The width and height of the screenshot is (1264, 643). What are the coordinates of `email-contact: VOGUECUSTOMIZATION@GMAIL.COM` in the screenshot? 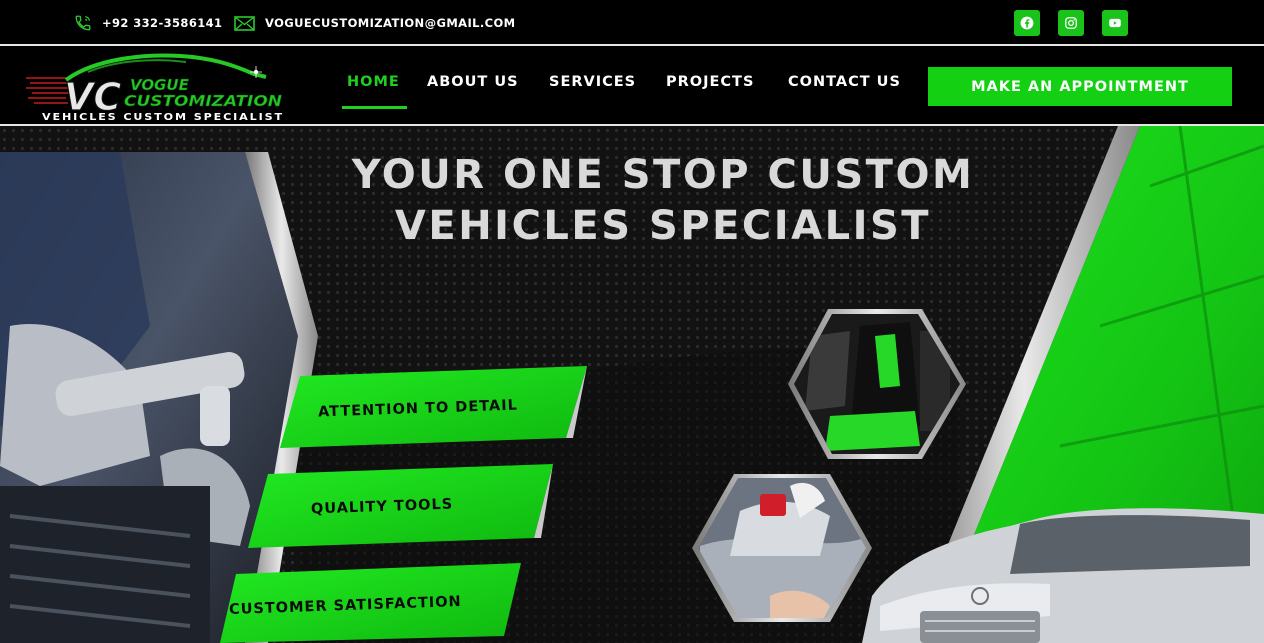 It's located at (375, 23).